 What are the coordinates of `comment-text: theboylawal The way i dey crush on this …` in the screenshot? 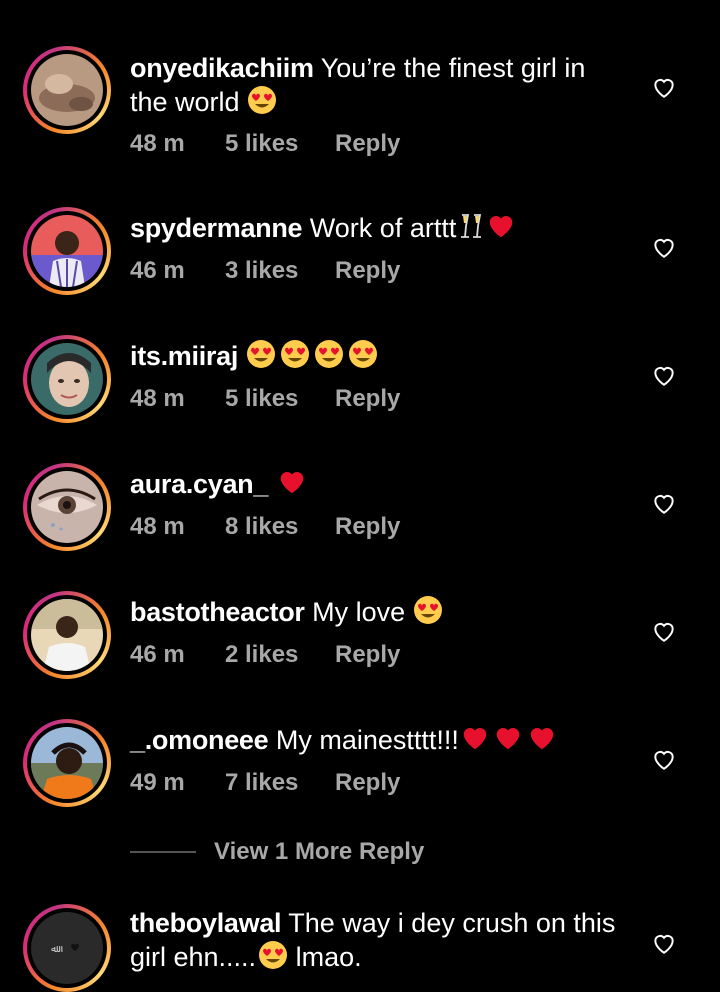 It's located at (380, 942).